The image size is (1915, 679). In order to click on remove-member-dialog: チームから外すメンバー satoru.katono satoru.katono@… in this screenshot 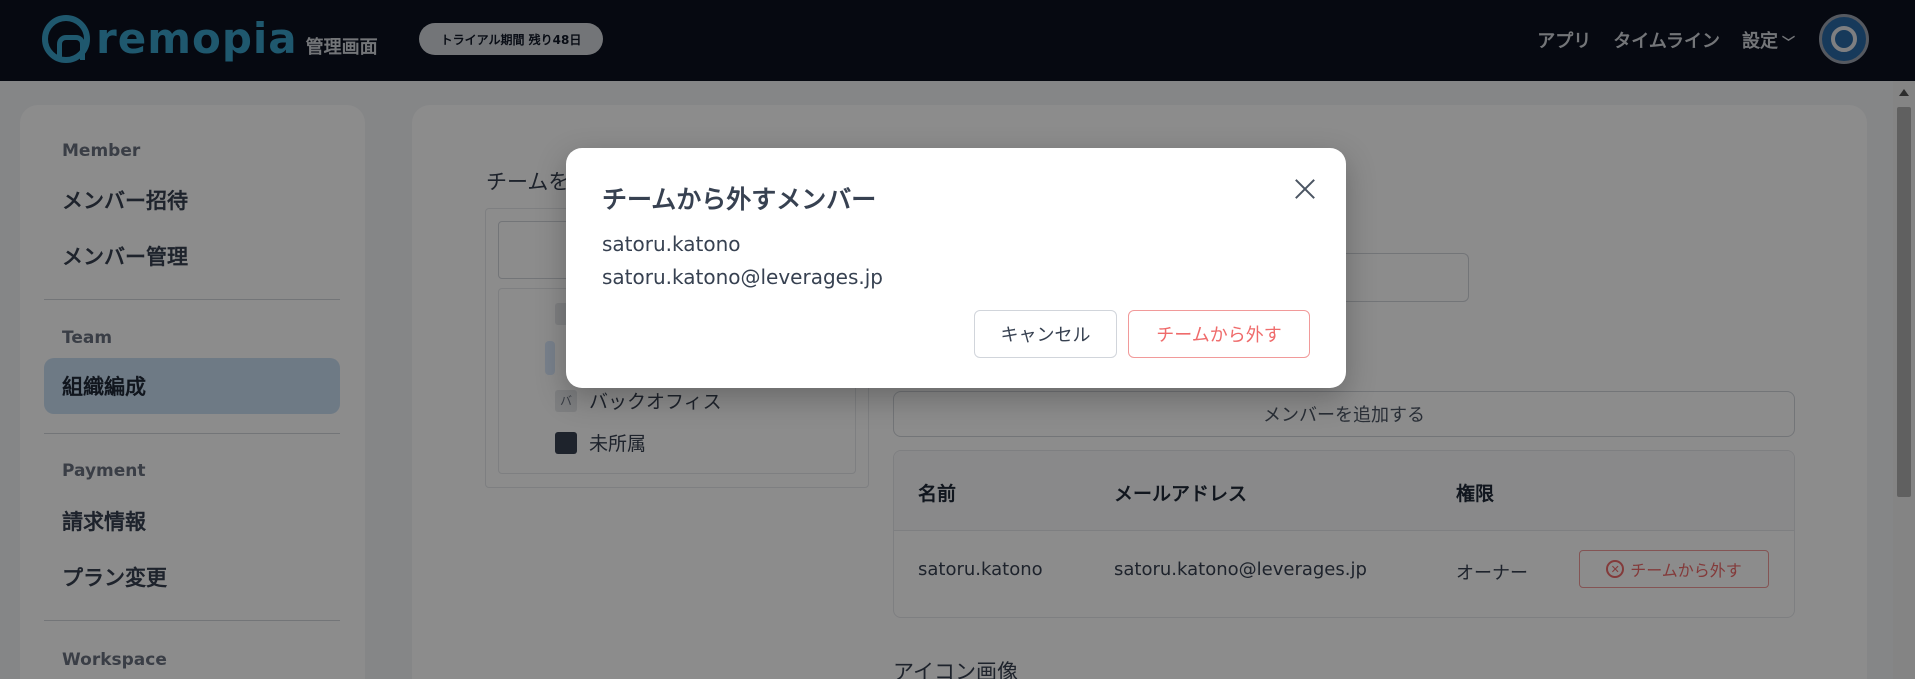, I will do `click(956, 268)`.